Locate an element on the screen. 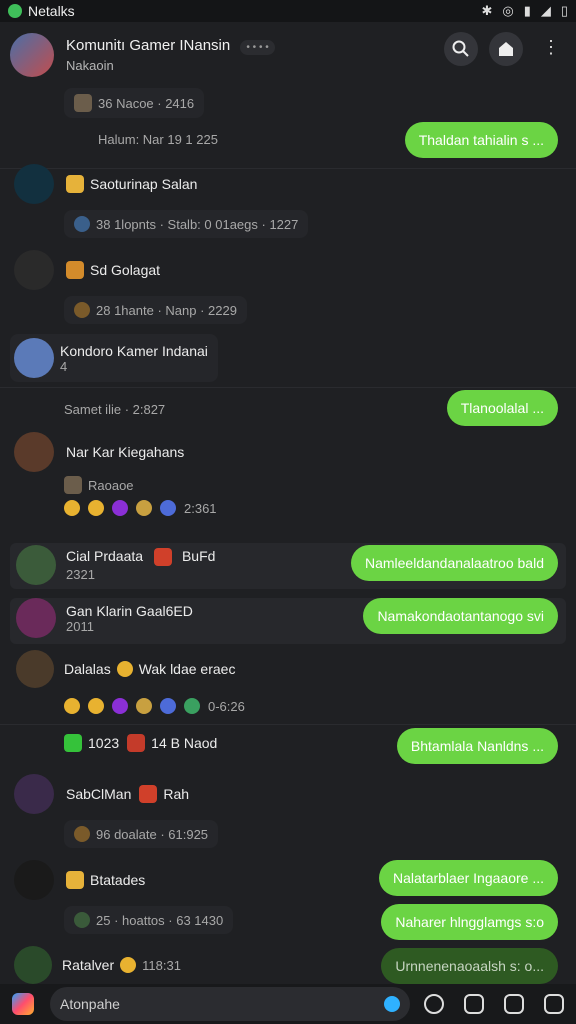 Image resolution: width=576 pixels, height=1024 pixels. bluetooth-icon: ✱ is located at coordinates (487, 10).